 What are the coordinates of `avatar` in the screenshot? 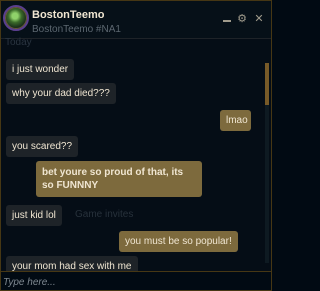 It's located at (16, 18).